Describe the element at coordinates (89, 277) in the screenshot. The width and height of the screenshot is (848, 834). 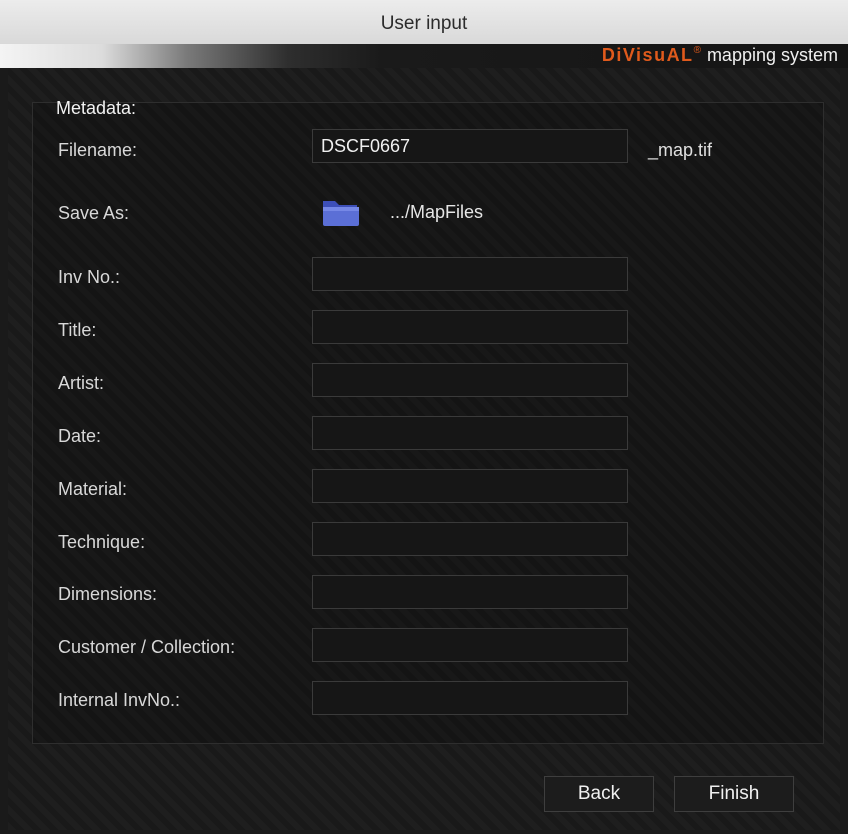
I see `inv-no-label: Inv No.:` at that location.